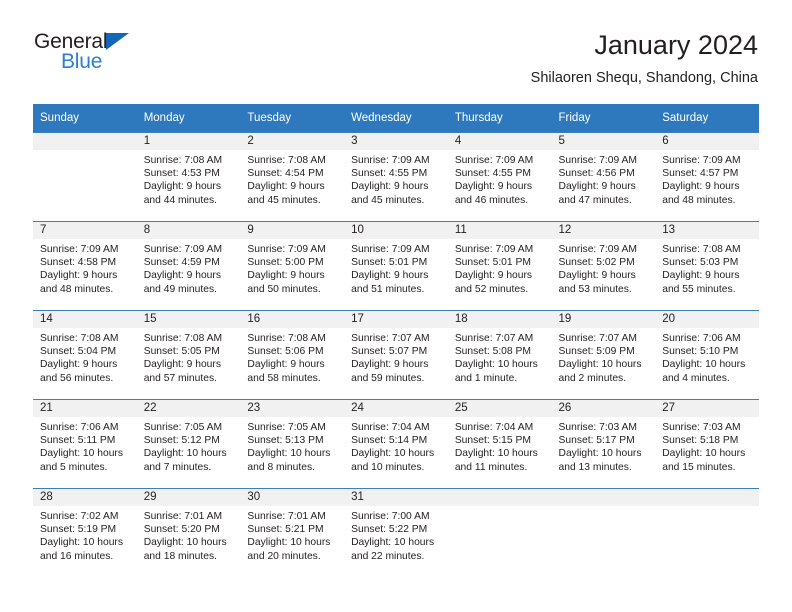 The image size is (792, 612). I want to click on sunset-text: Sunset: 5:03 PM, so click(700, 263).